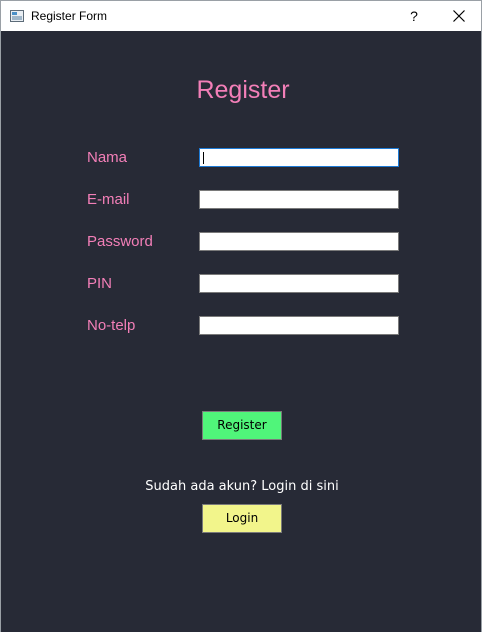 The image size is (482, 632). I want to click on nama-label: Nama, so click(107, 157).